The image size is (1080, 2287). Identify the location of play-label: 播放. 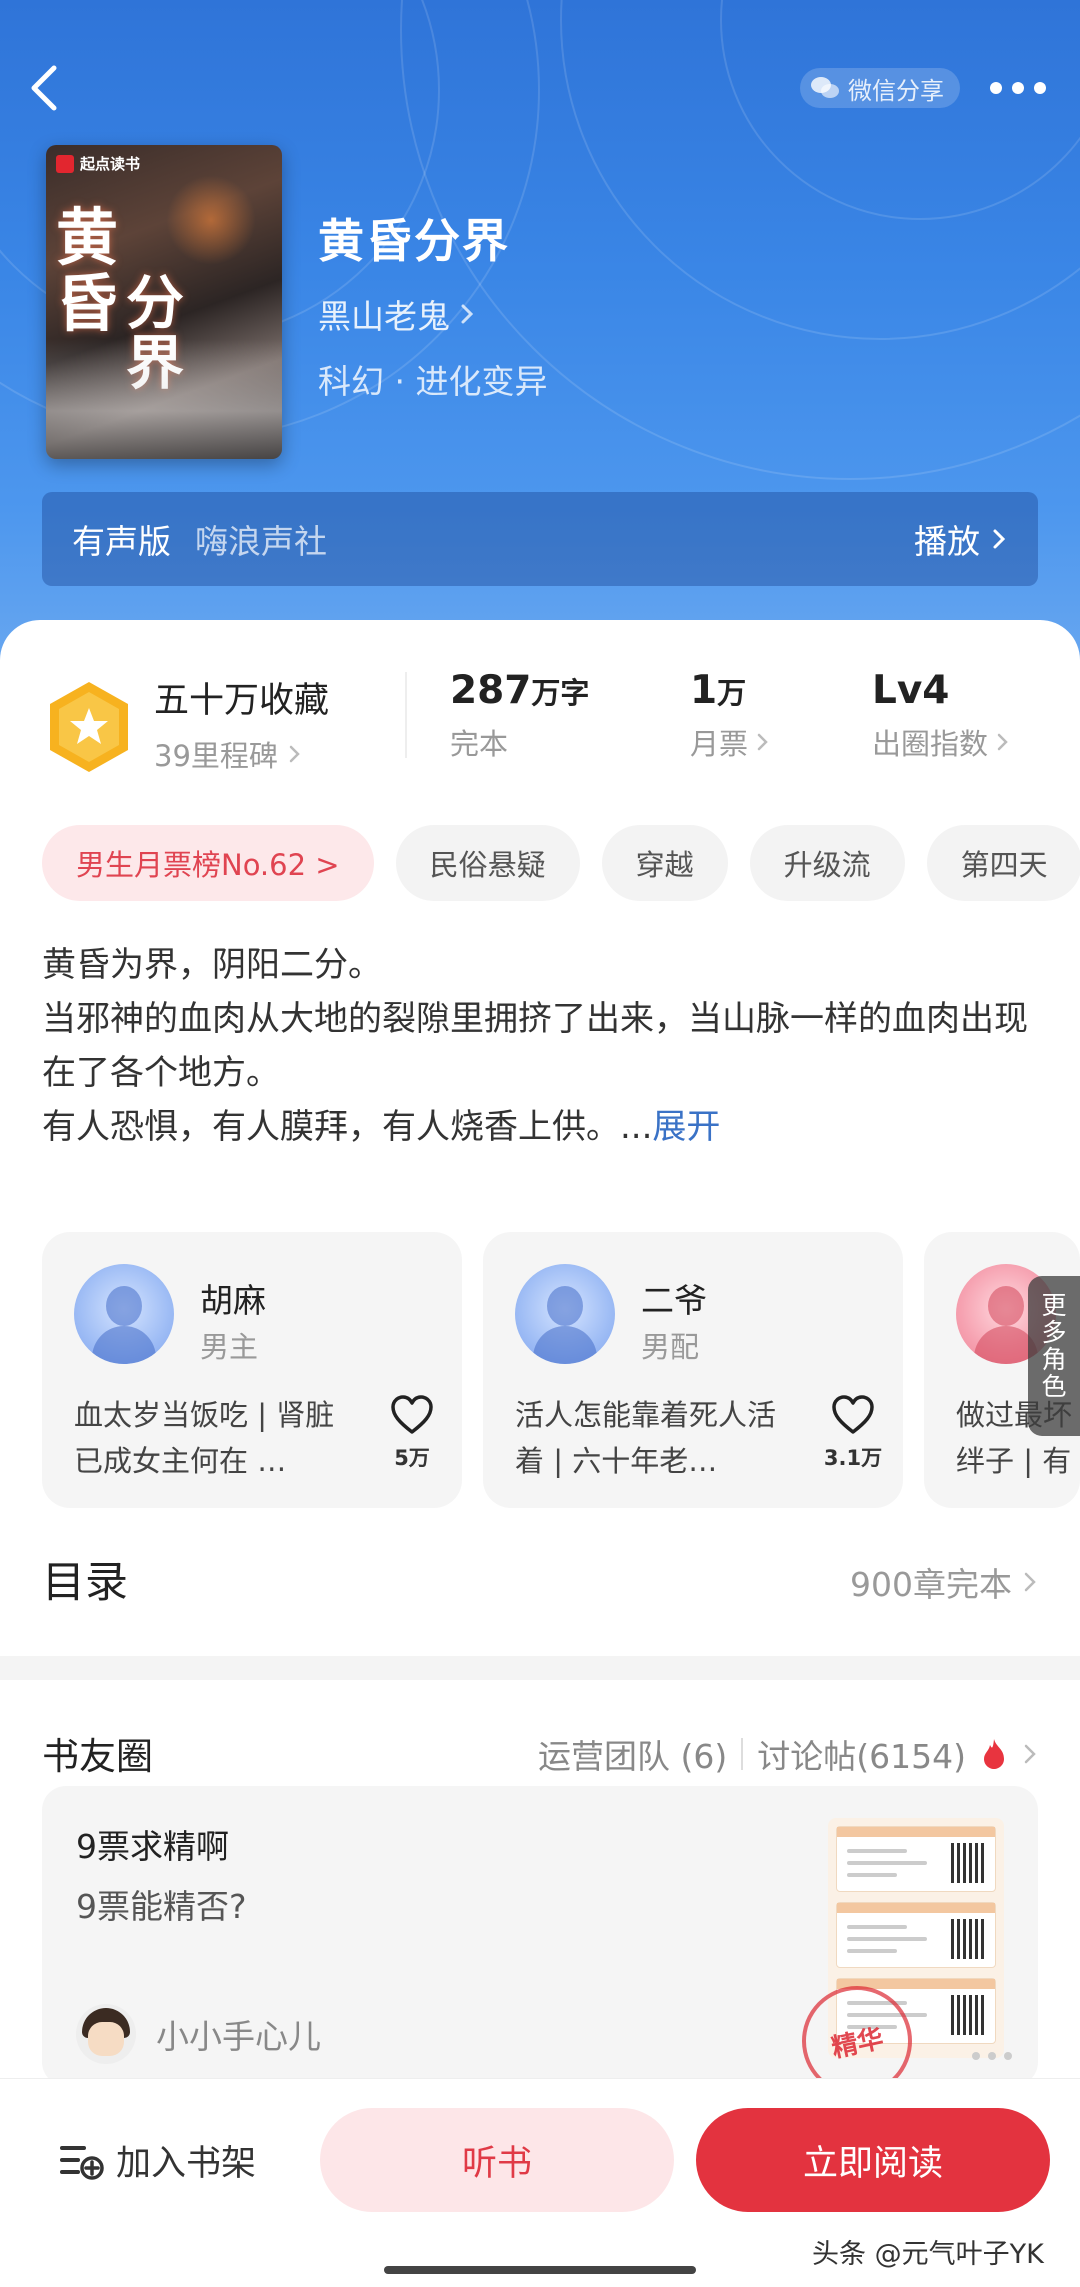
(947, 541).